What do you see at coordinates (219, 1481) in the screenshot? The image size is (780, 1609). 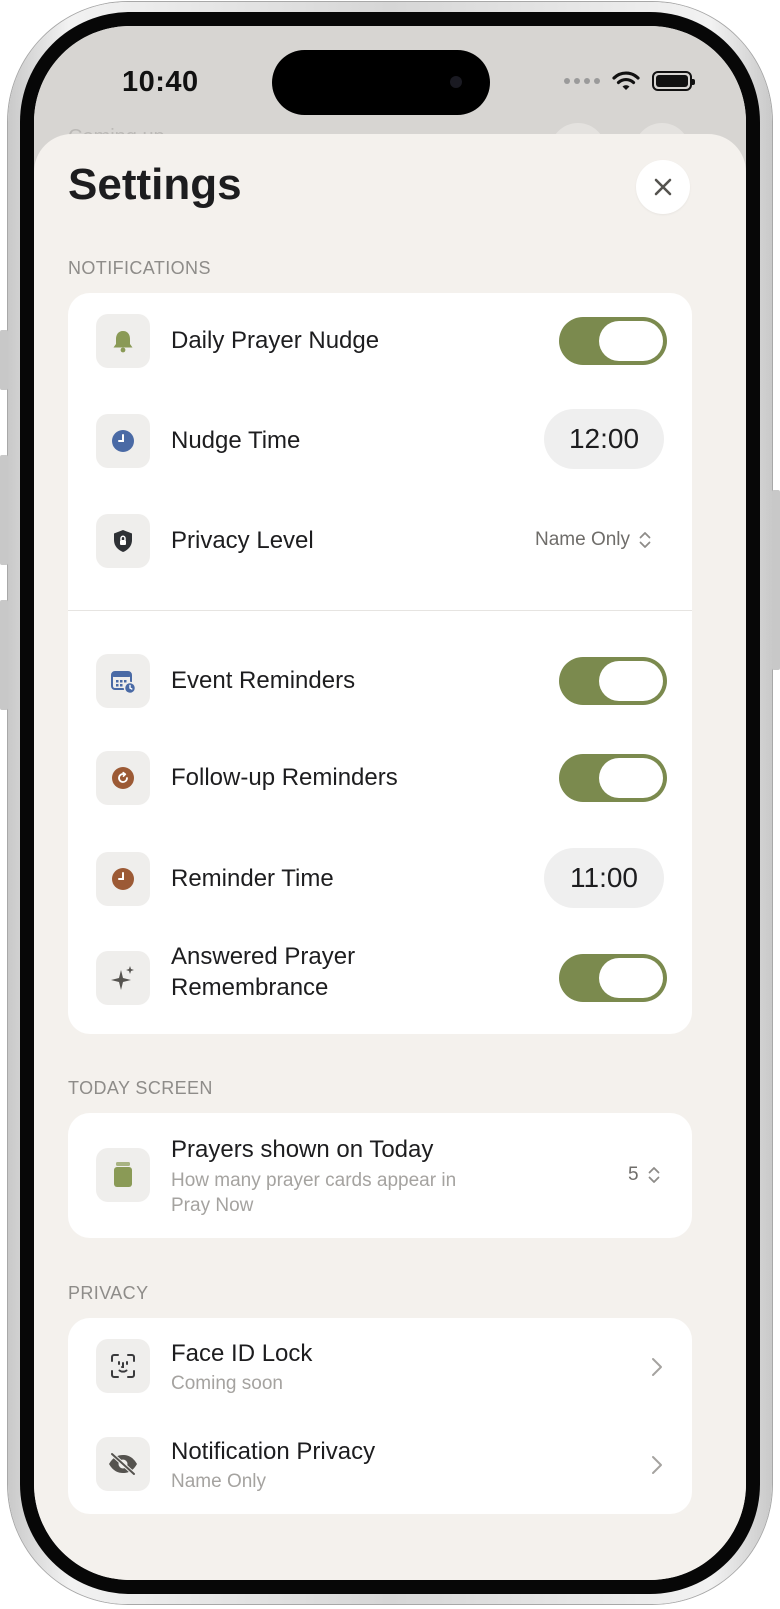 I see `setting-subtitle: Name Only` at bounding box center [219, 1481].